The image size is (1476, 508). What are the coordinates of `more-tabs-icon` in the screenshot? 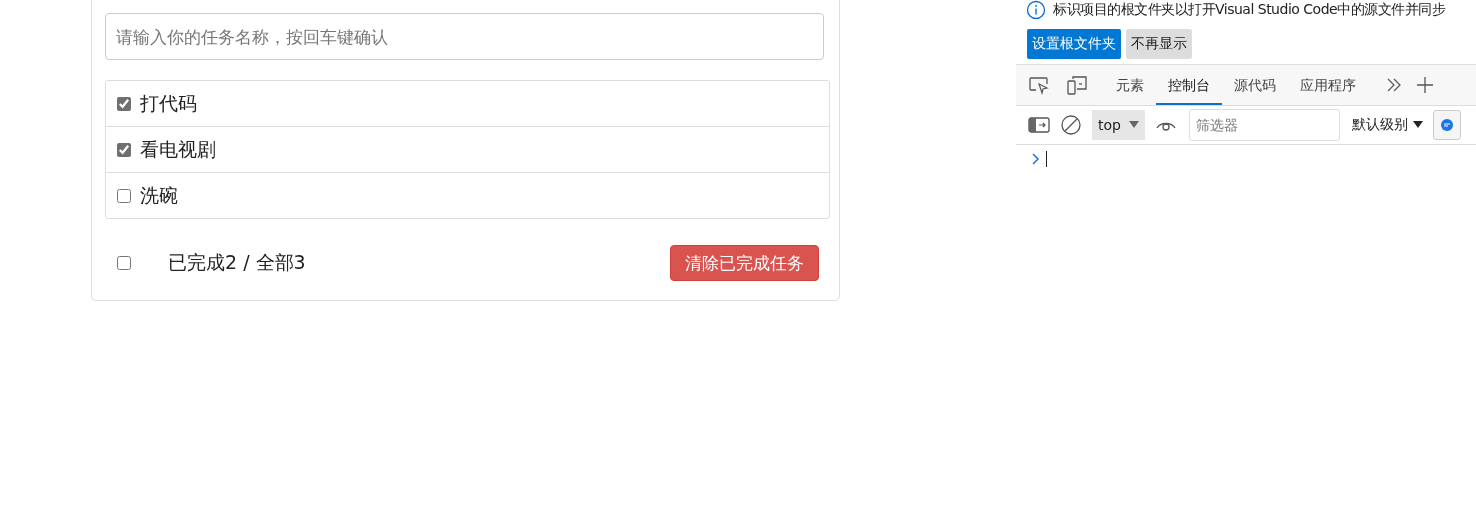 It's located at (1394, 85).